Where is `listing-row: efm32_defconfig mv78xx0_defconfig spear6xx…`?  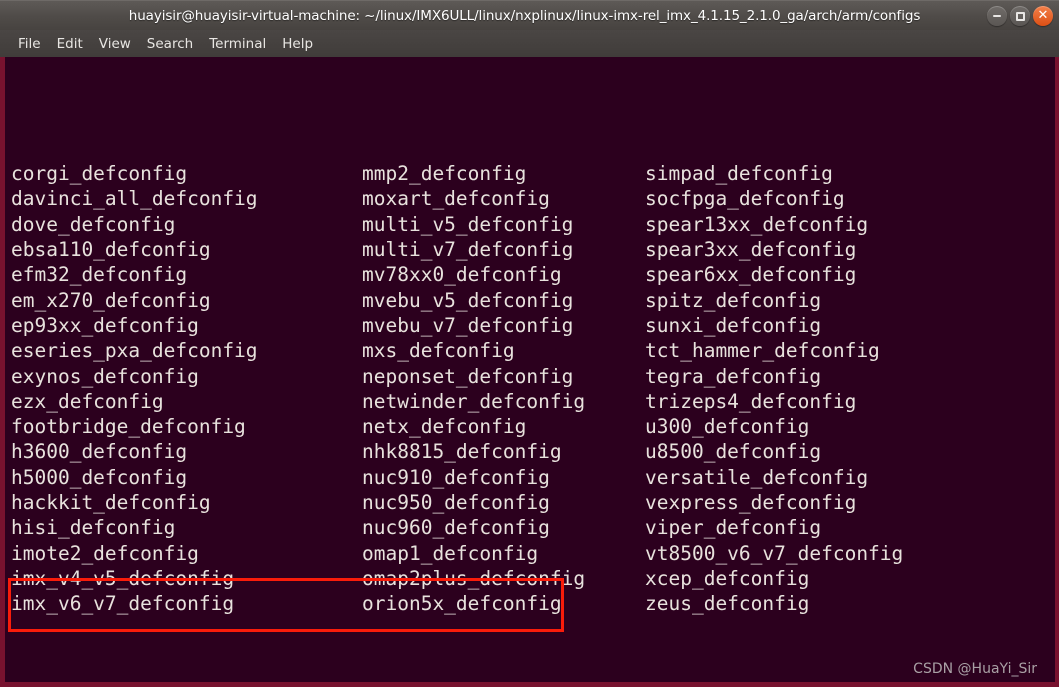 listing-row: efm32_defconfig mv78xx0_defconfig spear6xx… is located at coordinates (533, 274).